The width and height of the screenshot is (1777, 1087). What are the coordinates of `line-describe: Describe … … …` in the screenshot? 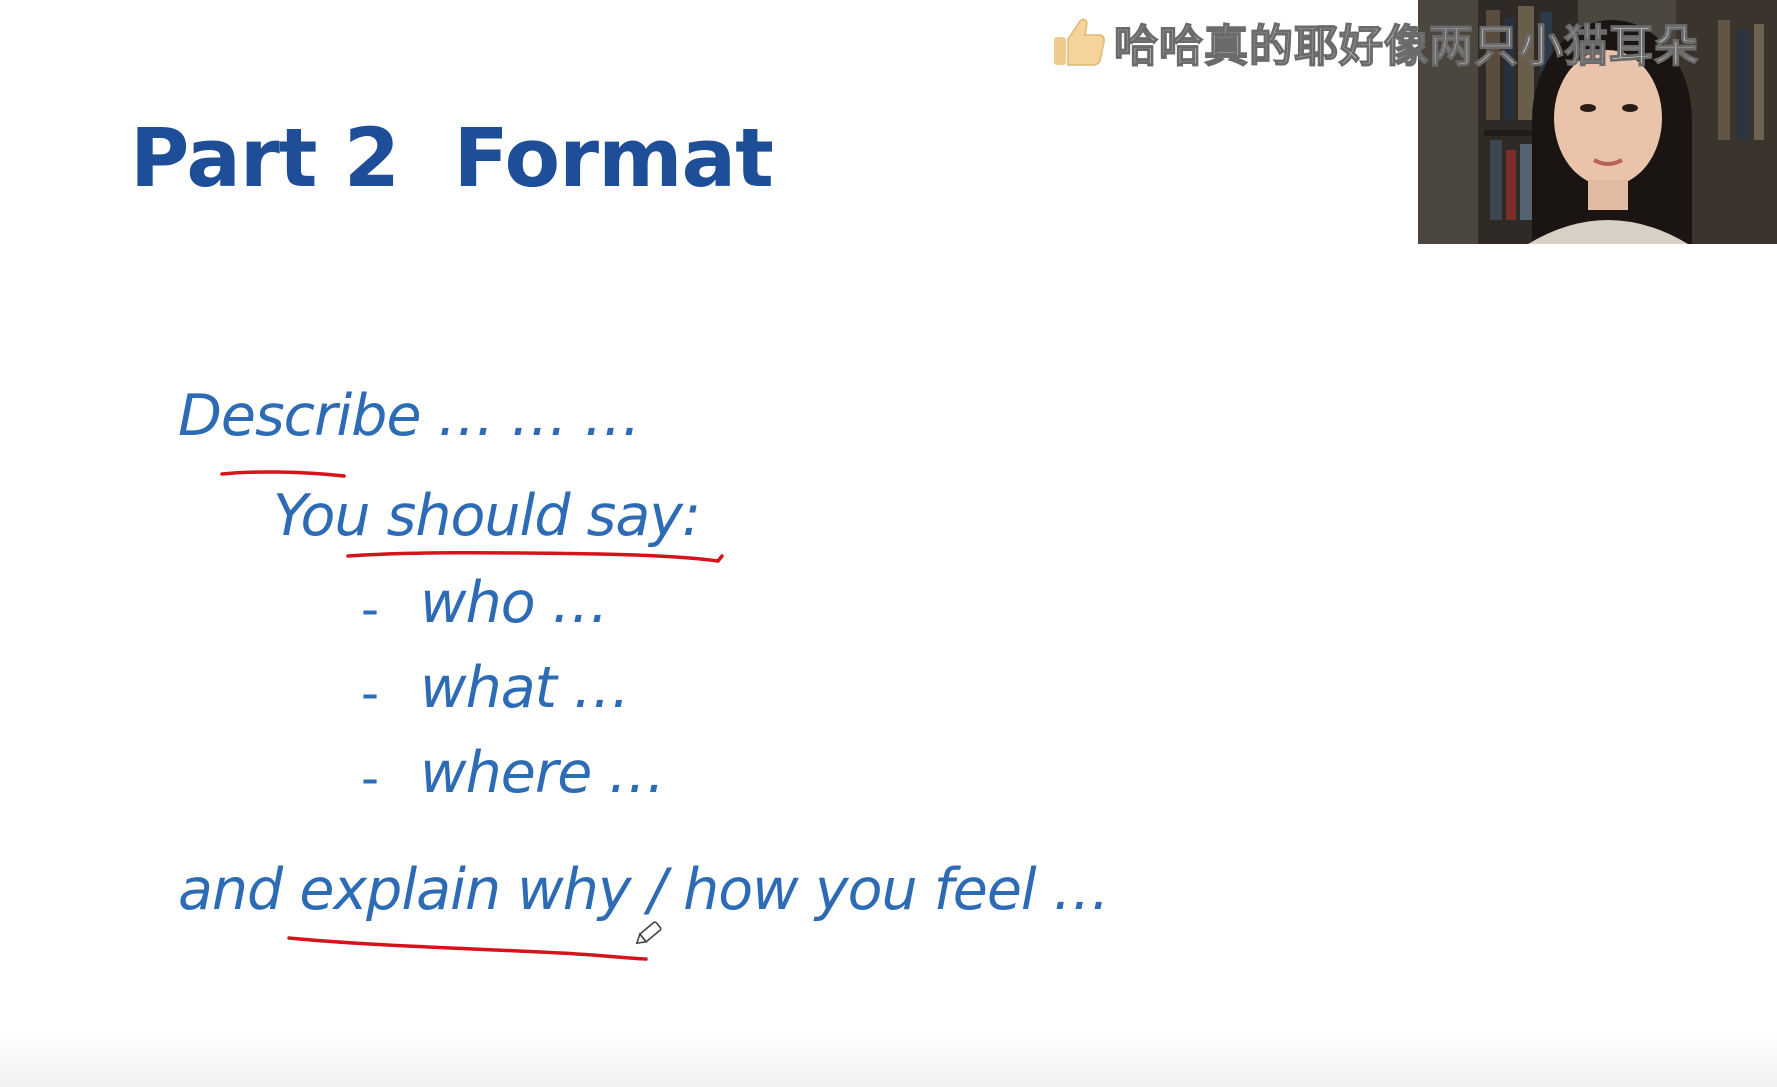 It's located at (409, 416).